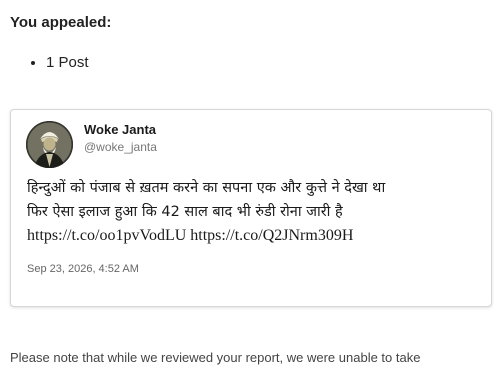 The image size is (494, 365). Describe the element at coordinates (67, 63) in the screenshot. I see `appealed-item: 1 Post` at that location.